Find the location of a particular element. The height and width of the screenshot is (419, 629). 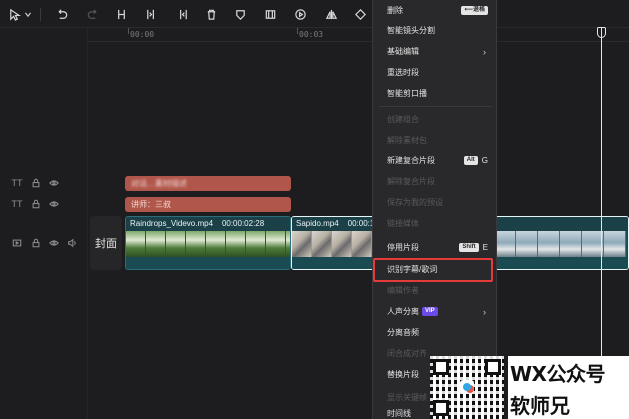

menu-item-delete: 删除 ⟵退格 is located at coordinates (435, 10).